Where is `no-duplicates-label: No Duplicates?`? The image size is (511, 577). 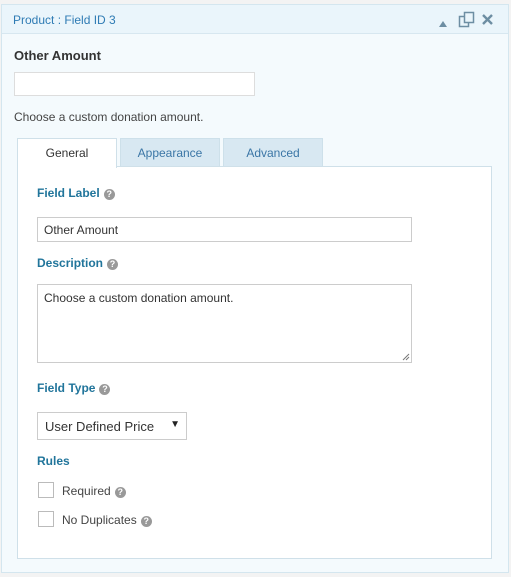
no-duplicates-label: No Duplicates? is located at coordinates (107, 520).